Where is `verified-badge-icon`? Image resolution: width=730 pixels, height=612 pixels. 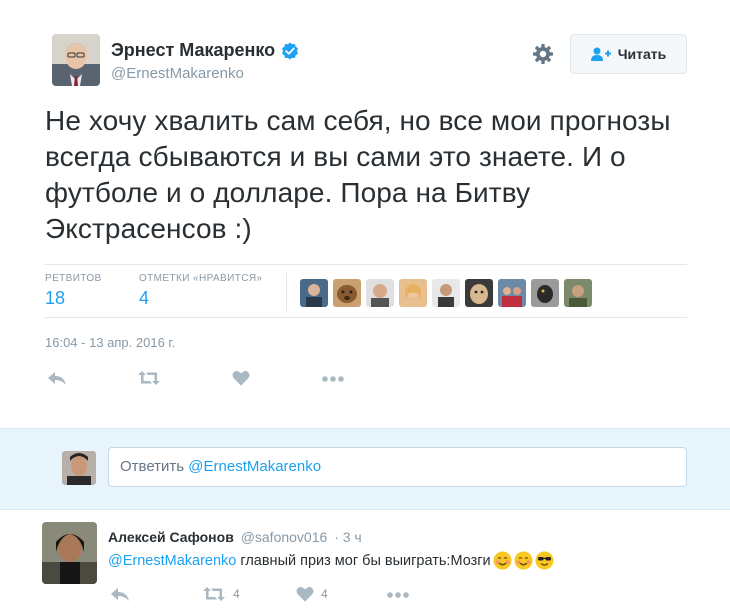 verified-badge-icon is located at coordinates (290, 51).